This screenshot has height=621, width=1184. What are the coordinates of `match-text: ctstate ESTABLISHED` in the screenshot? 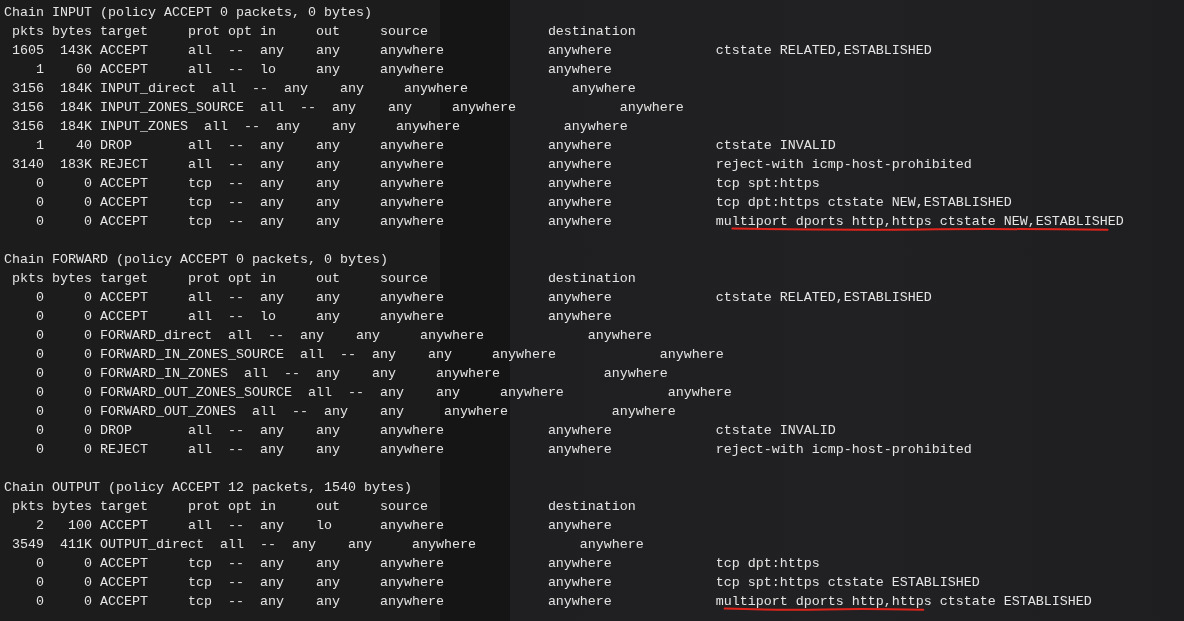 It's located at (1015, 602).